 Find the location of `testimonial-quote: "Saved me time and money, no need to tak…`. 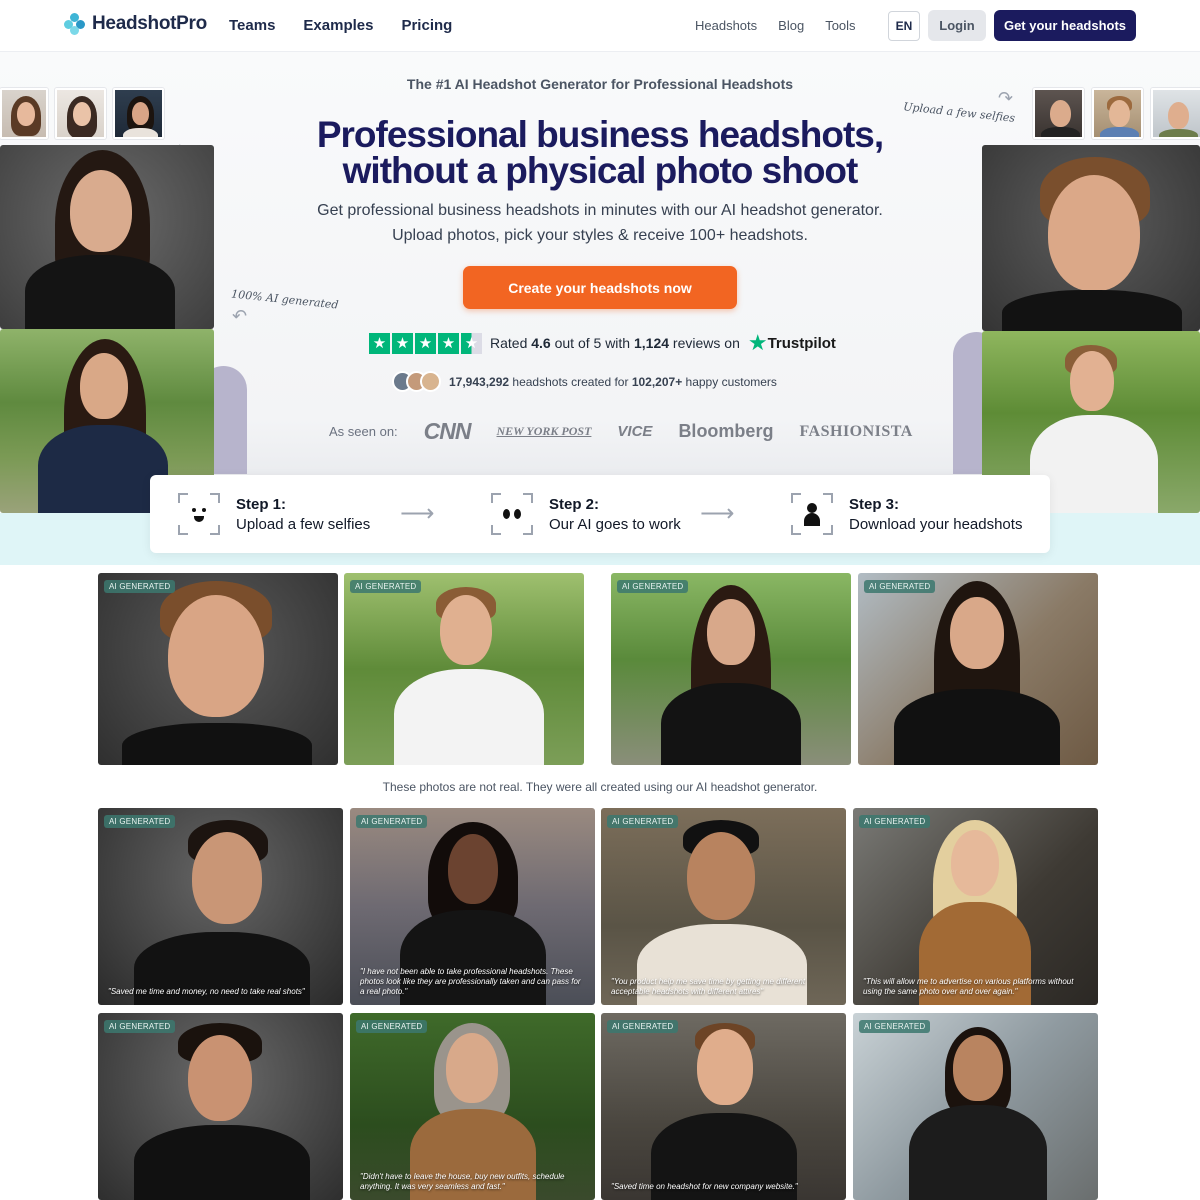

testimonial-quote: "Saved me time and money, no need to tak… is located at coordinates (206, 991).